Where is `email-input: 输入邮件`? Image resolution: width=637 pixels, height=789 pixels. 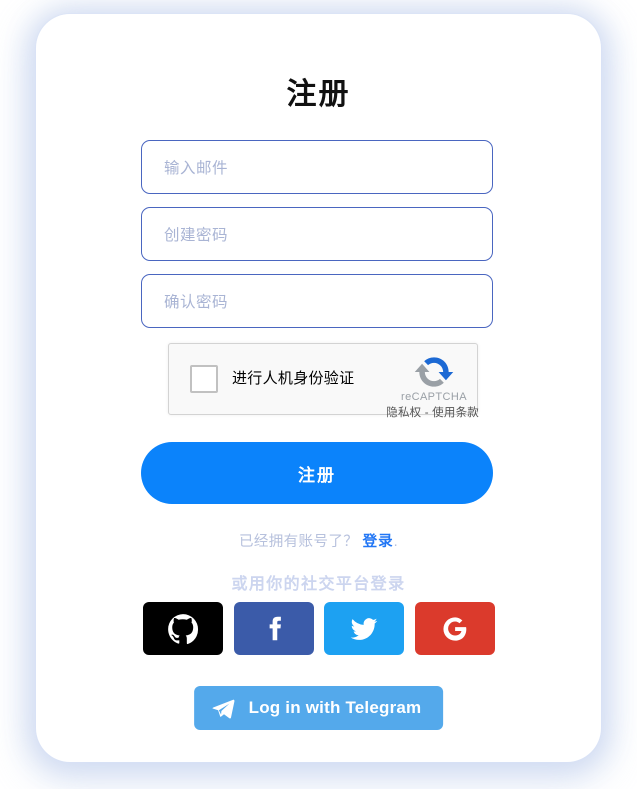
email-input: 输入邮件 is located at coordinates (317, 167).